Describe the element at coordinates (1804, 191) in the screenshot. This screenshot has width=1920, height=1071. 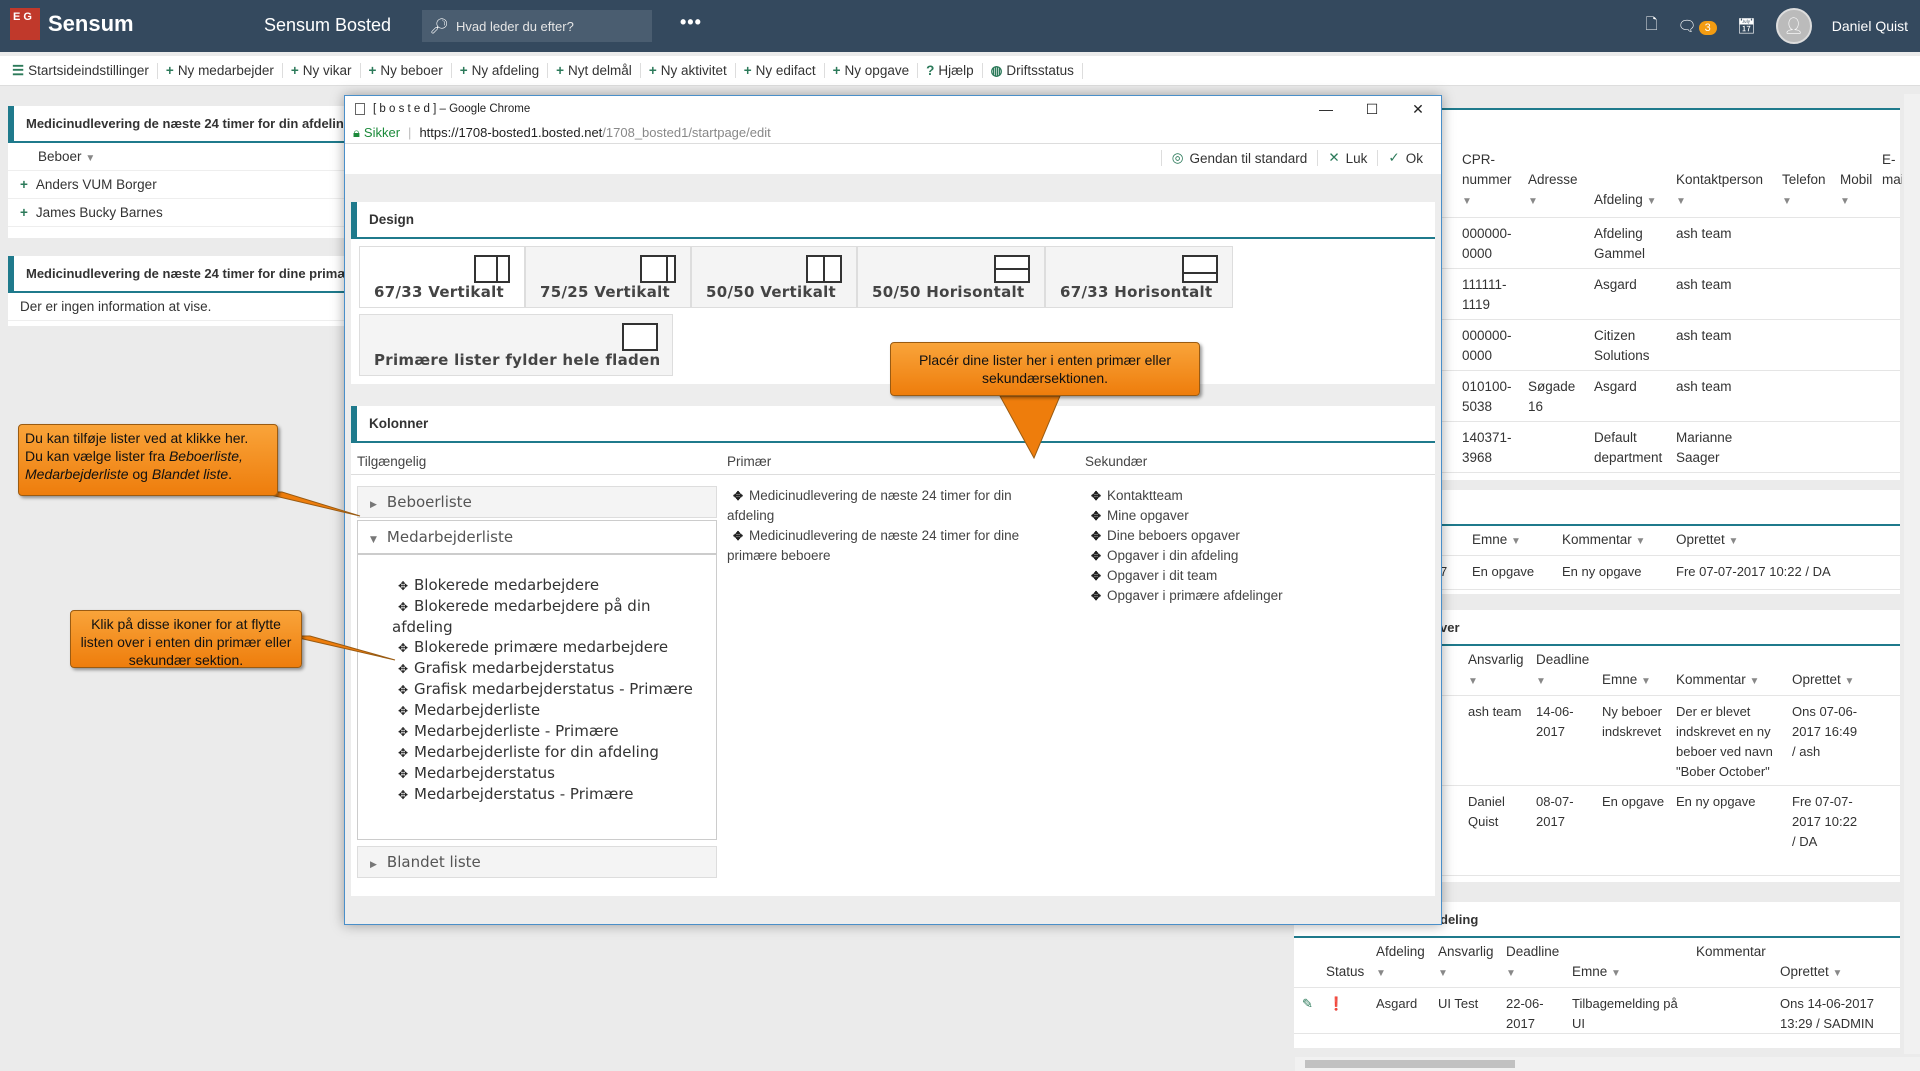
I see `column-header-telefon: Telefon ▼` at that location.